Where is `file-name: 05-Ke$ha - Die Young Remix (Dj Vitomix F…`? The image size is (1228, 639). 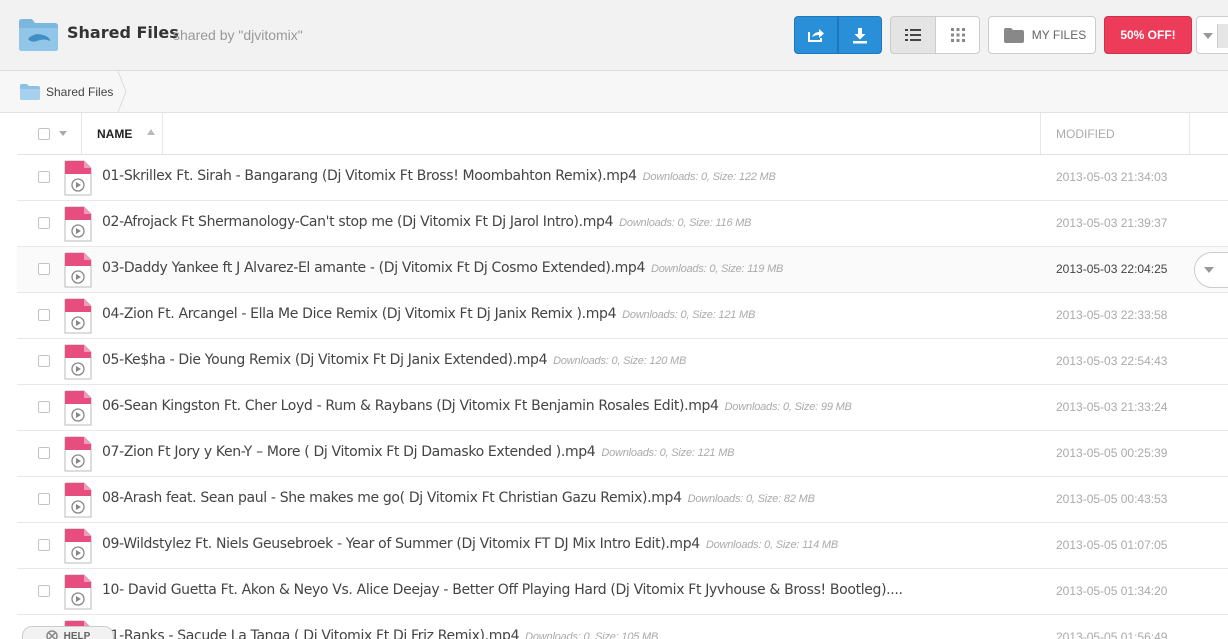 file-name: 05-Ke$ha - Die Young Remix (Dj Vitomix F… is located at coordinates (394, 360).